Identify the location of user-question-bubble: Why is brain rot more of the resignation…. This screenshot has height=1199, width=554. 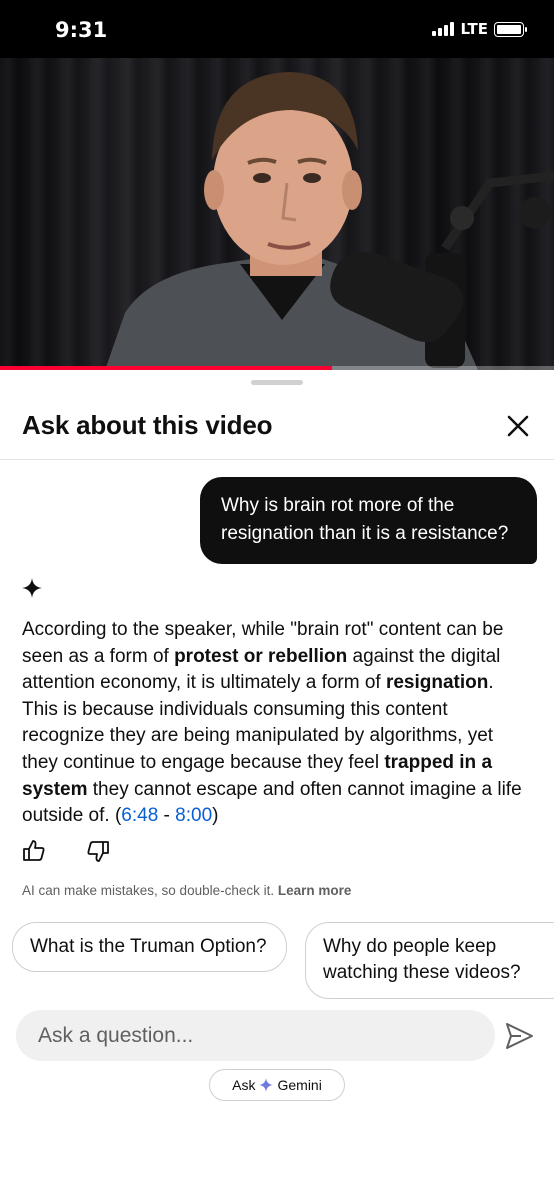
(368, 520).